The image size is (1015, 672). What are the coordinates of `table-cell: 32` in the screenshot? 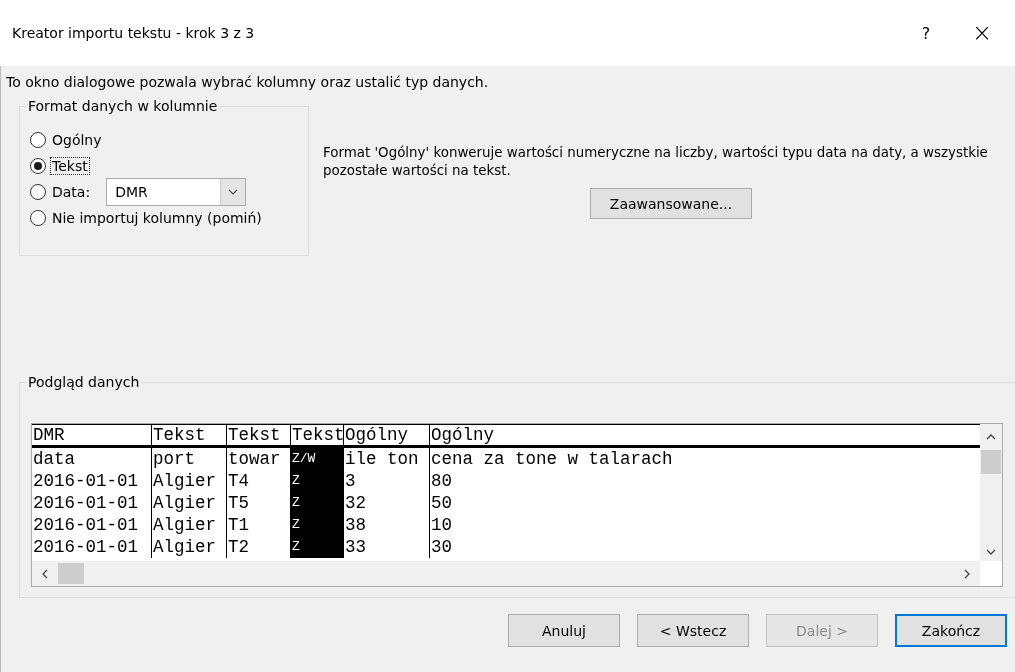 It's located at (387, 503).